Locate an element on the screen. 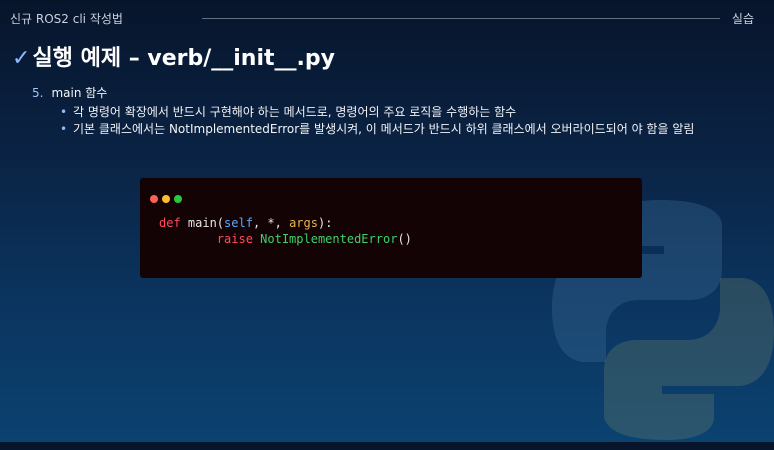  section-label: 실습 is located at coordinates (742, 19).